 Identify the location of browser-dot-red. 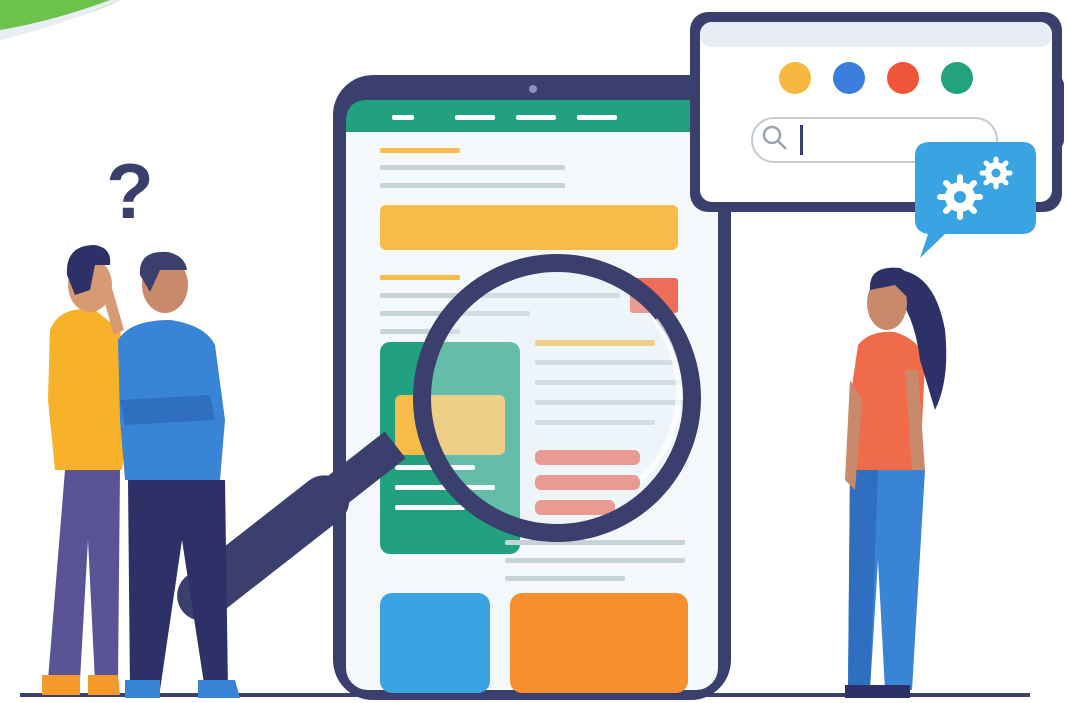
(903, 78).